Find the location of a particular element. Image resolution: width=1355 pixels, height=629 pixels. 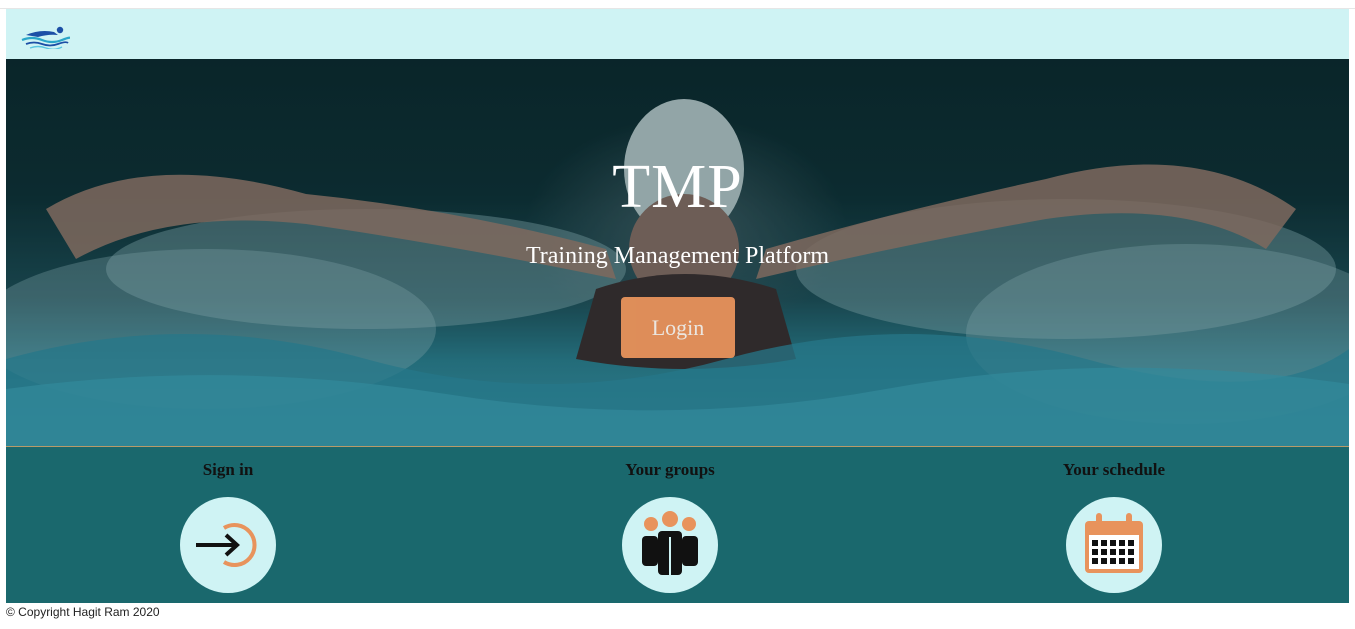

hero-subtitle: Training Management Platform is located at coordinates (677, 256).